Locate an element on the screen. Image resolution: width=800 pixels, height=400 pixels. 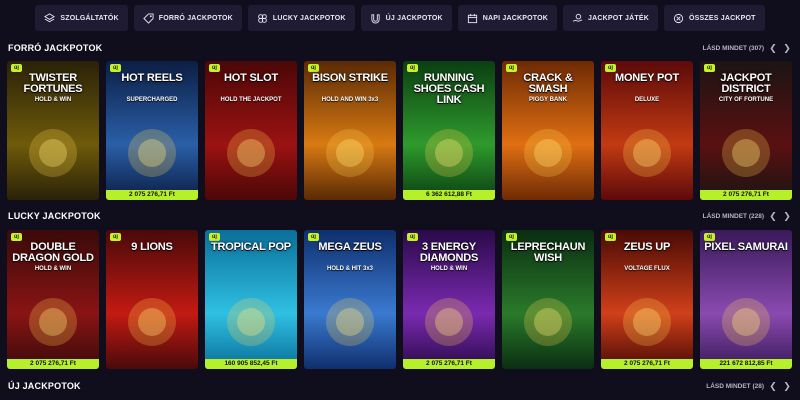
game-title: MONEY POT is located at coordinates (646, 78).